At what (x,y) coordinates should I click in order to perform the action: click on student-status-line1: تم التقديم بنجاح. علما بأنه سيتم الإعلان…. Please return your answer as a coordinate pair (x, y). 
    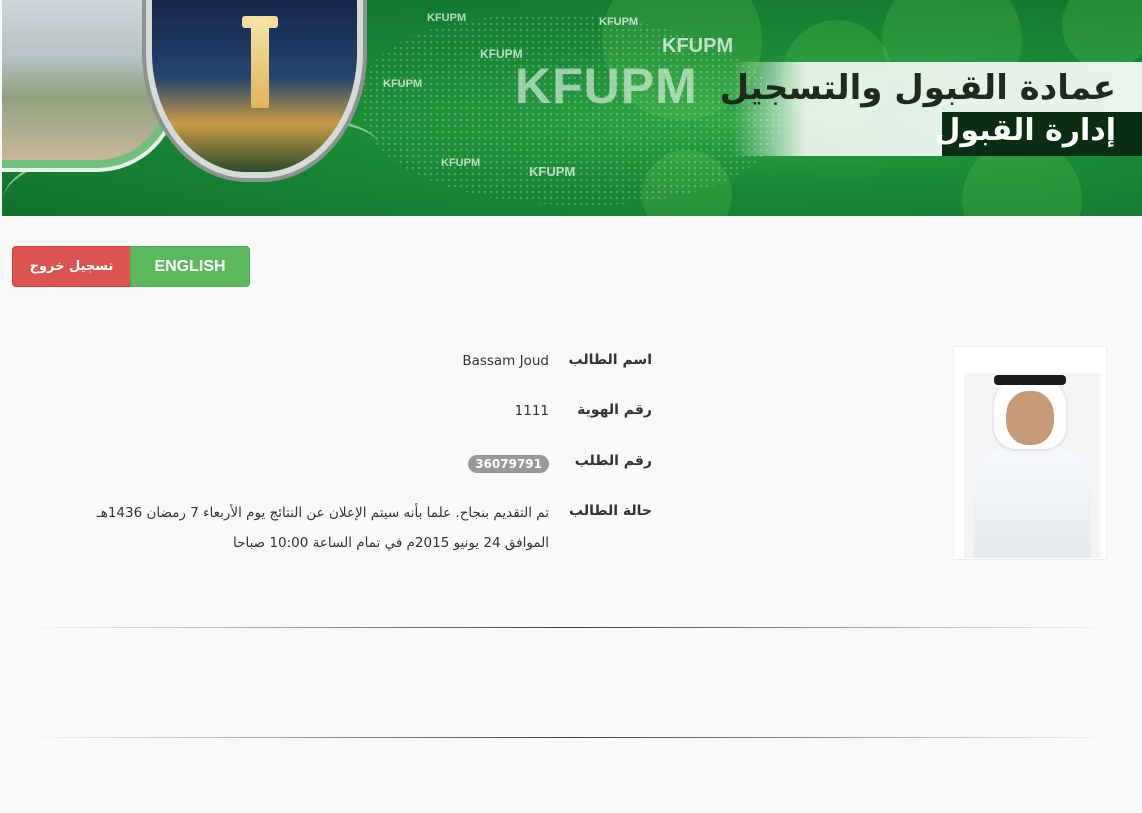
    Looking at the image, I should click on (322, 513).